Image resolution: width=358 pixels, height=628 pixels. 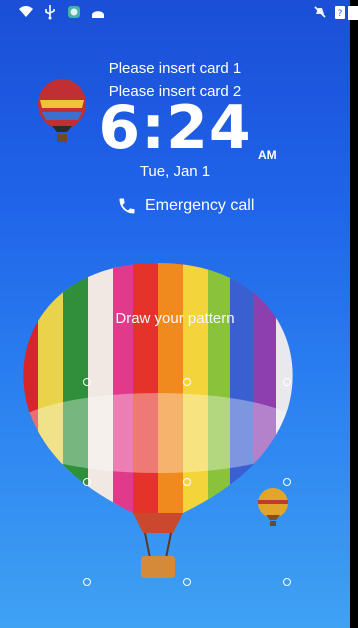 I want to click on app-icon, so click(x=74, y=12).